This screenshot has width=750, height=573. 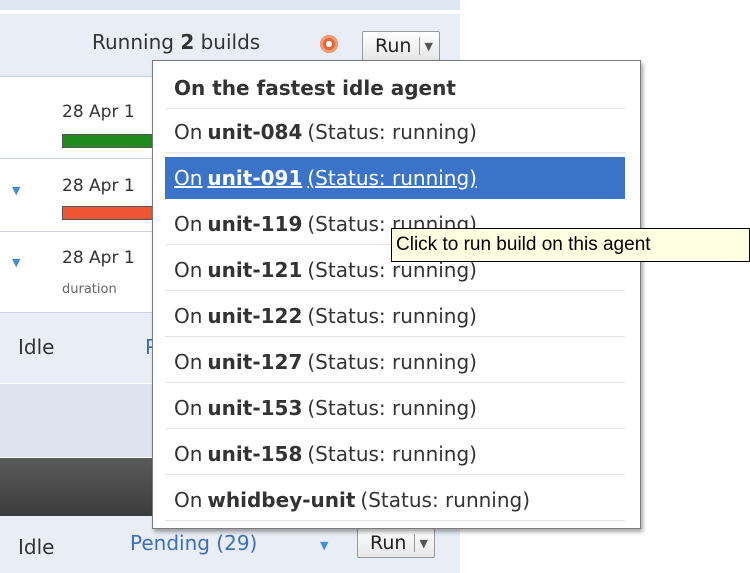 I want to click on running-gear-icon, so click(x=329, y=44).